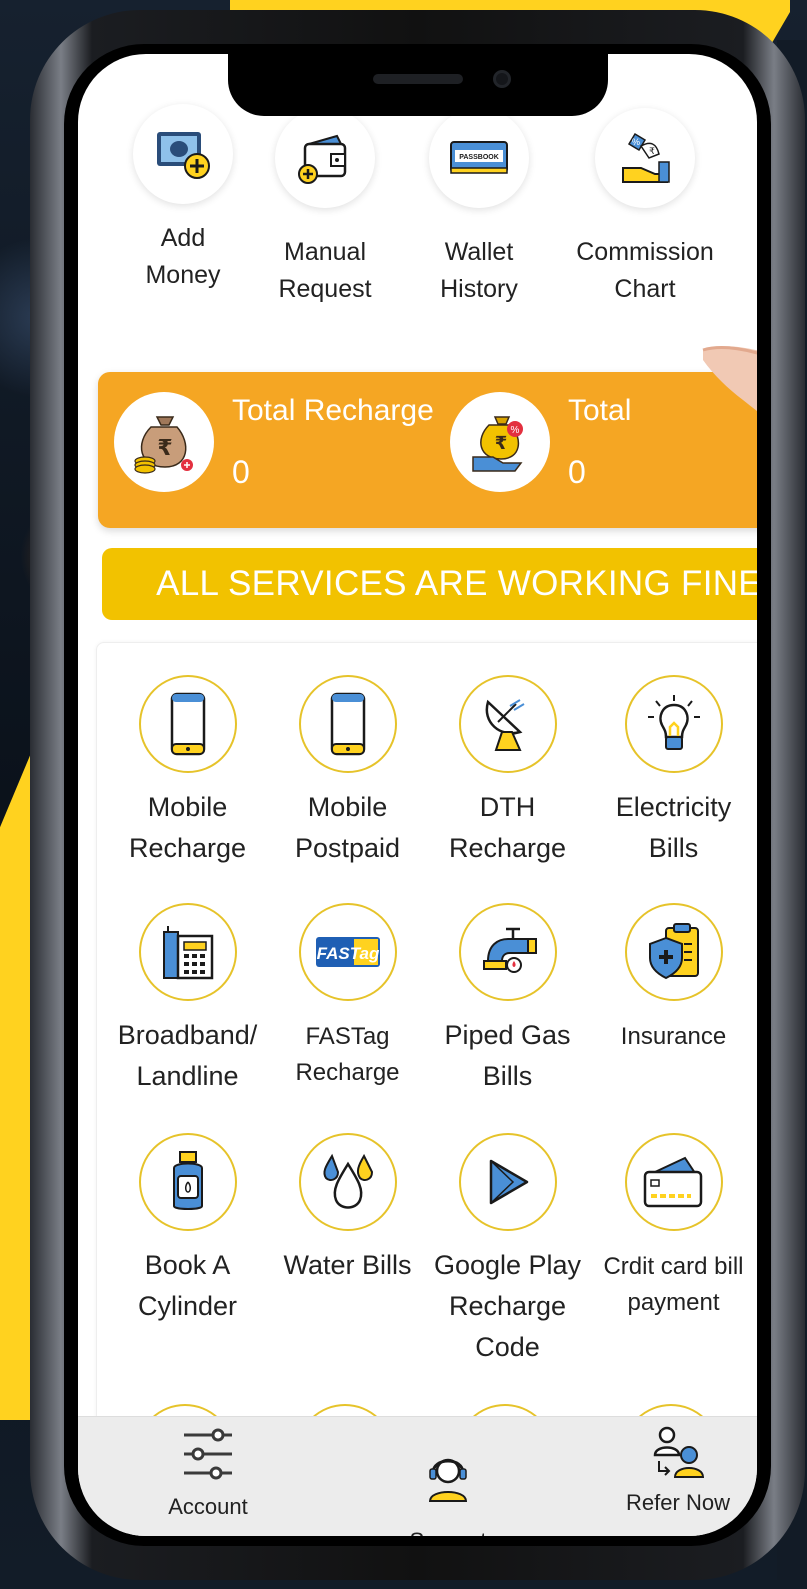 The height and width of the screenshot is (1589, 807). What do you see at coordinates (448, 1532) in the screenshot?
I see `nav-label: Support` at bounding box center [448, 1532].